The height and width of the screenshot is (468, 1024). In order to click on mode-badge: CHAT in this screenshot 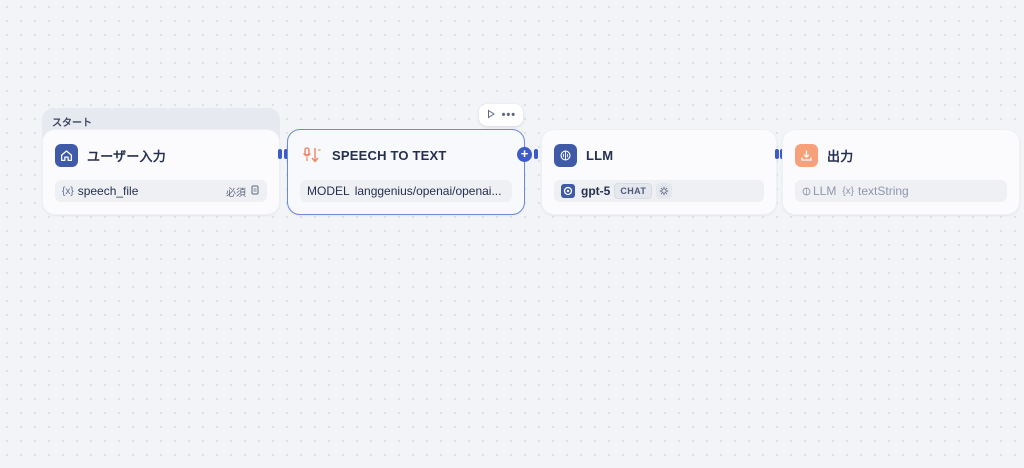, I will do `click(633, 191)`.